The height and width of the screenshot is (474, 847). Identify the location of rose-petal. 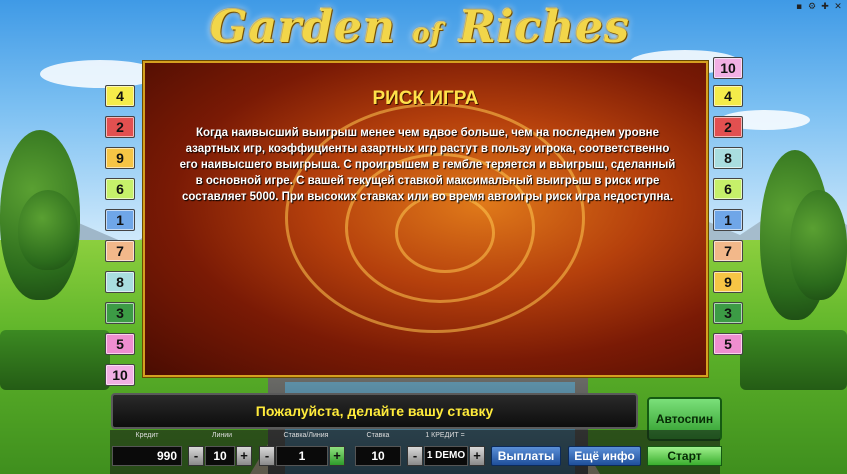
(445, 233).